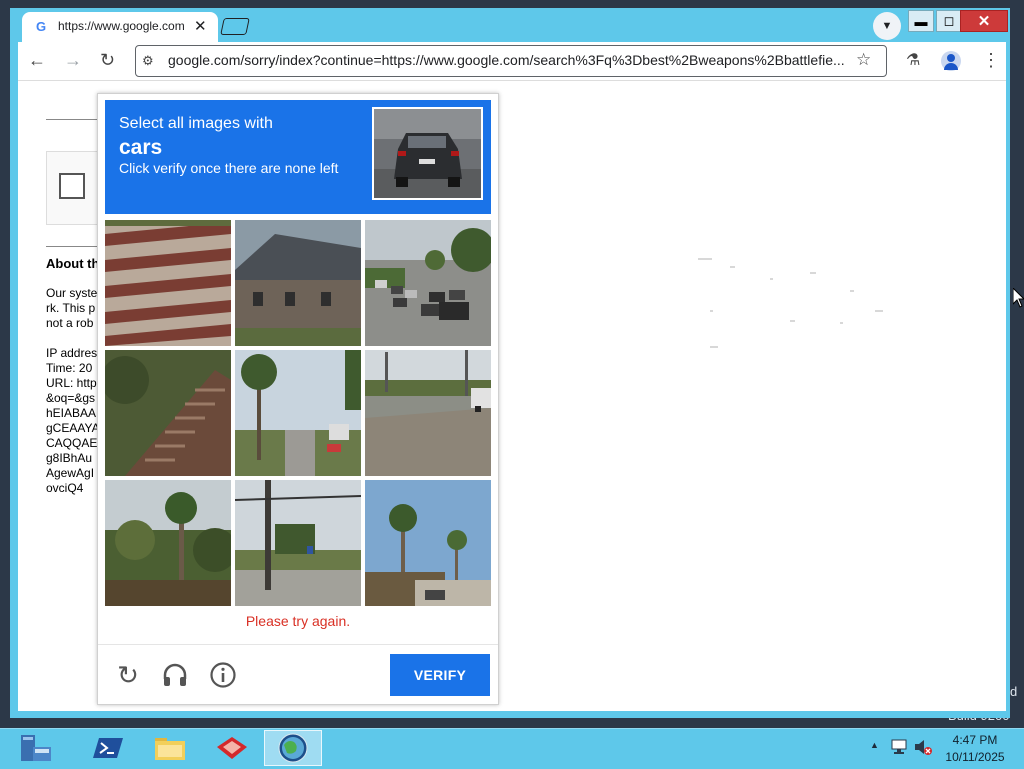  Describe the element at coordinates (72, 428) in the screenshot. I see `page-text-line: gCEAAYA` at that location.